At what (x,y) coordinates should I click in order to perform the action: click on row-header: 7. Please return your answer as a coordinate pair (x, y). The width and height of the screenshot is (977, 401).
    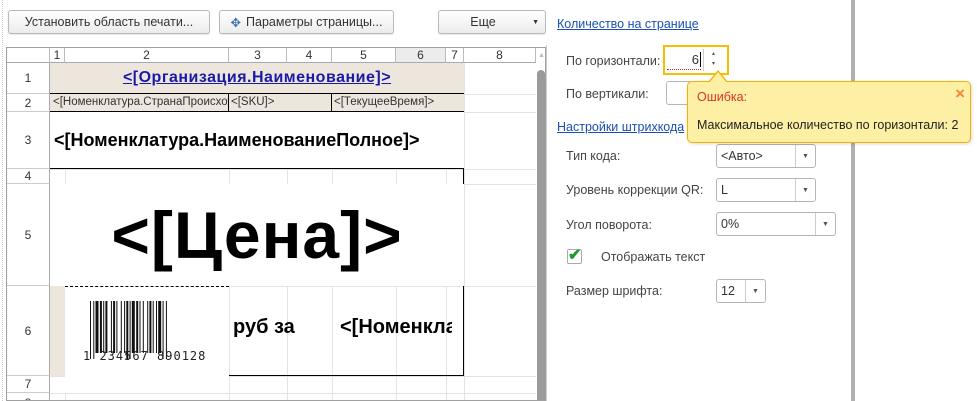
    Looking at the image, I should click on (28, 384).